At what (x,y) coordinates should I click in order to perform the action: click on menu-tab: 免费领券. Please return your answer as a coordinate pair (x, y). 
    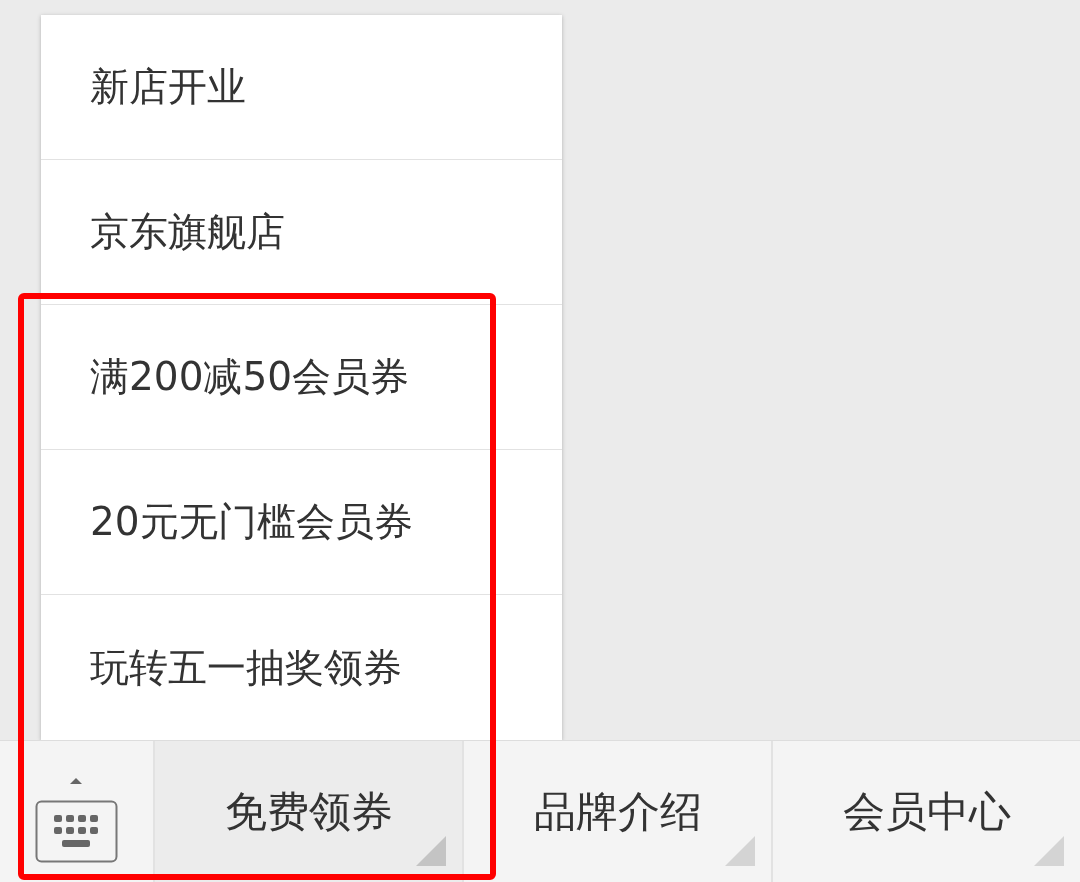
    Looking at the image, I should click on (309, 811).